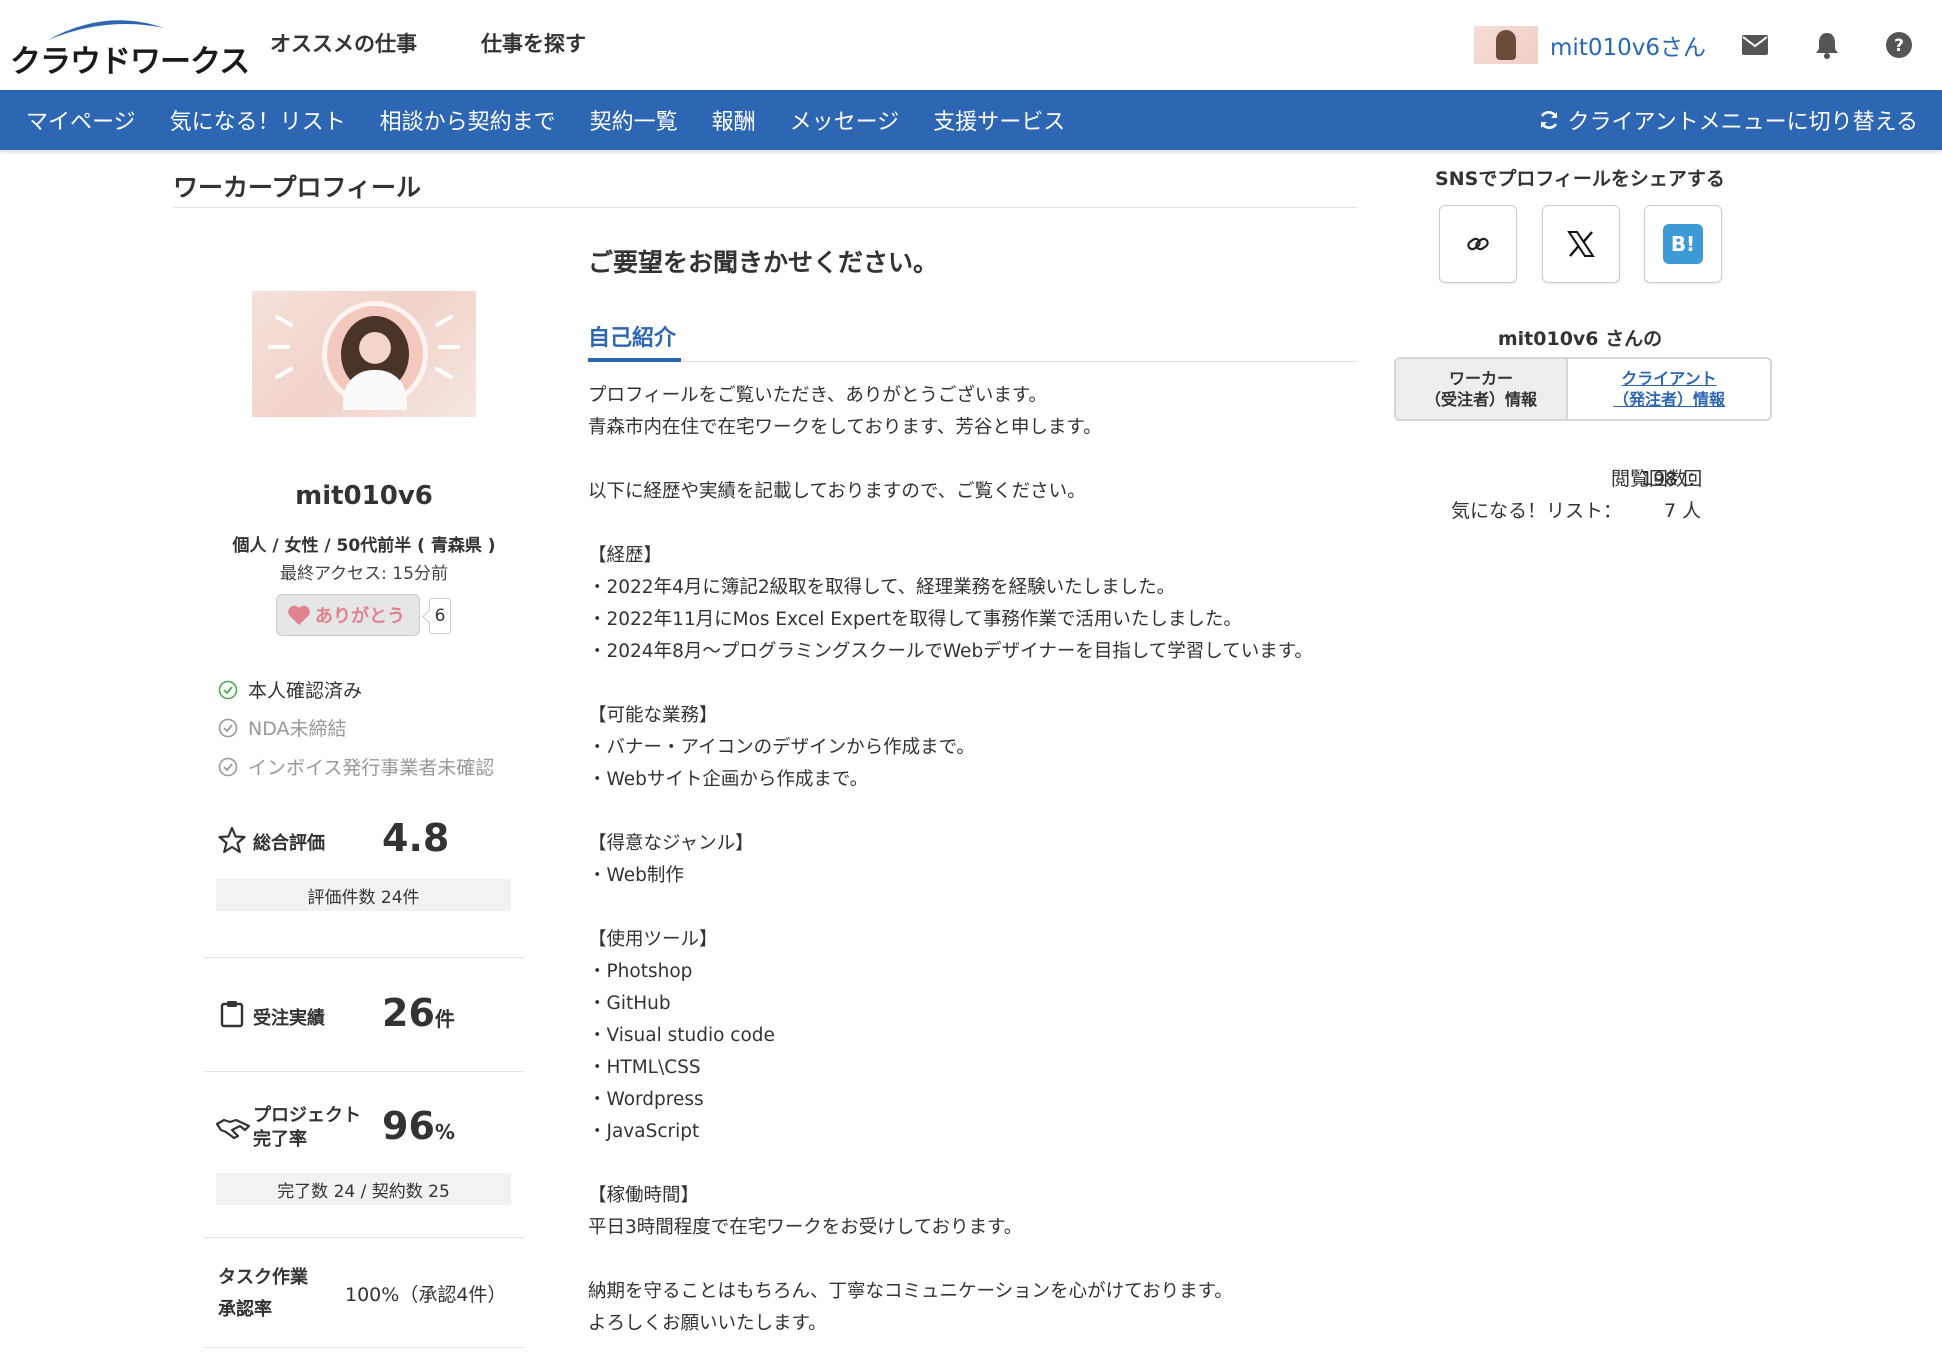  What do you see at coordinates (440, 616) in the screenshot?
I see `thanks-count: 6` at bounding box center [440, 616].